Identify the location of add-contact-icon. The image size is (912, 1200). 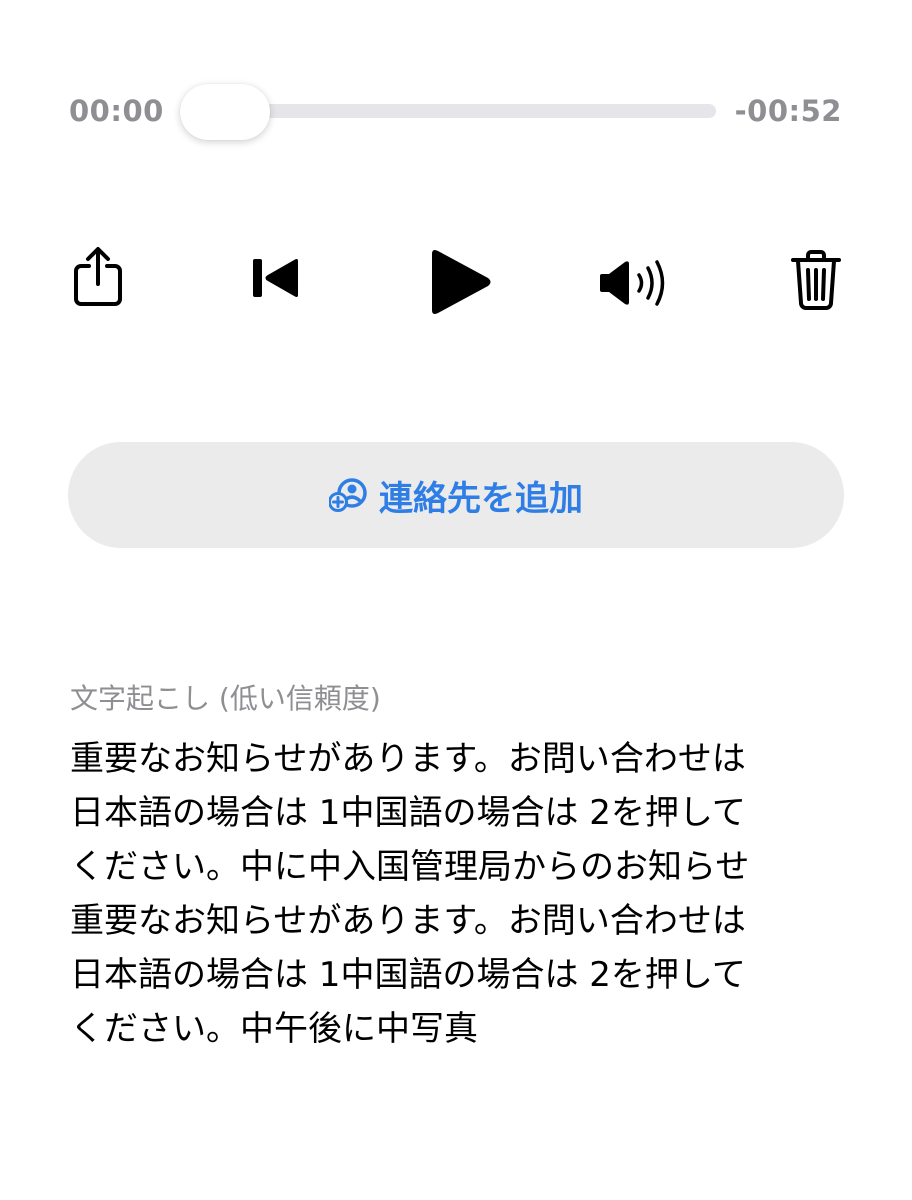
(348, 495).